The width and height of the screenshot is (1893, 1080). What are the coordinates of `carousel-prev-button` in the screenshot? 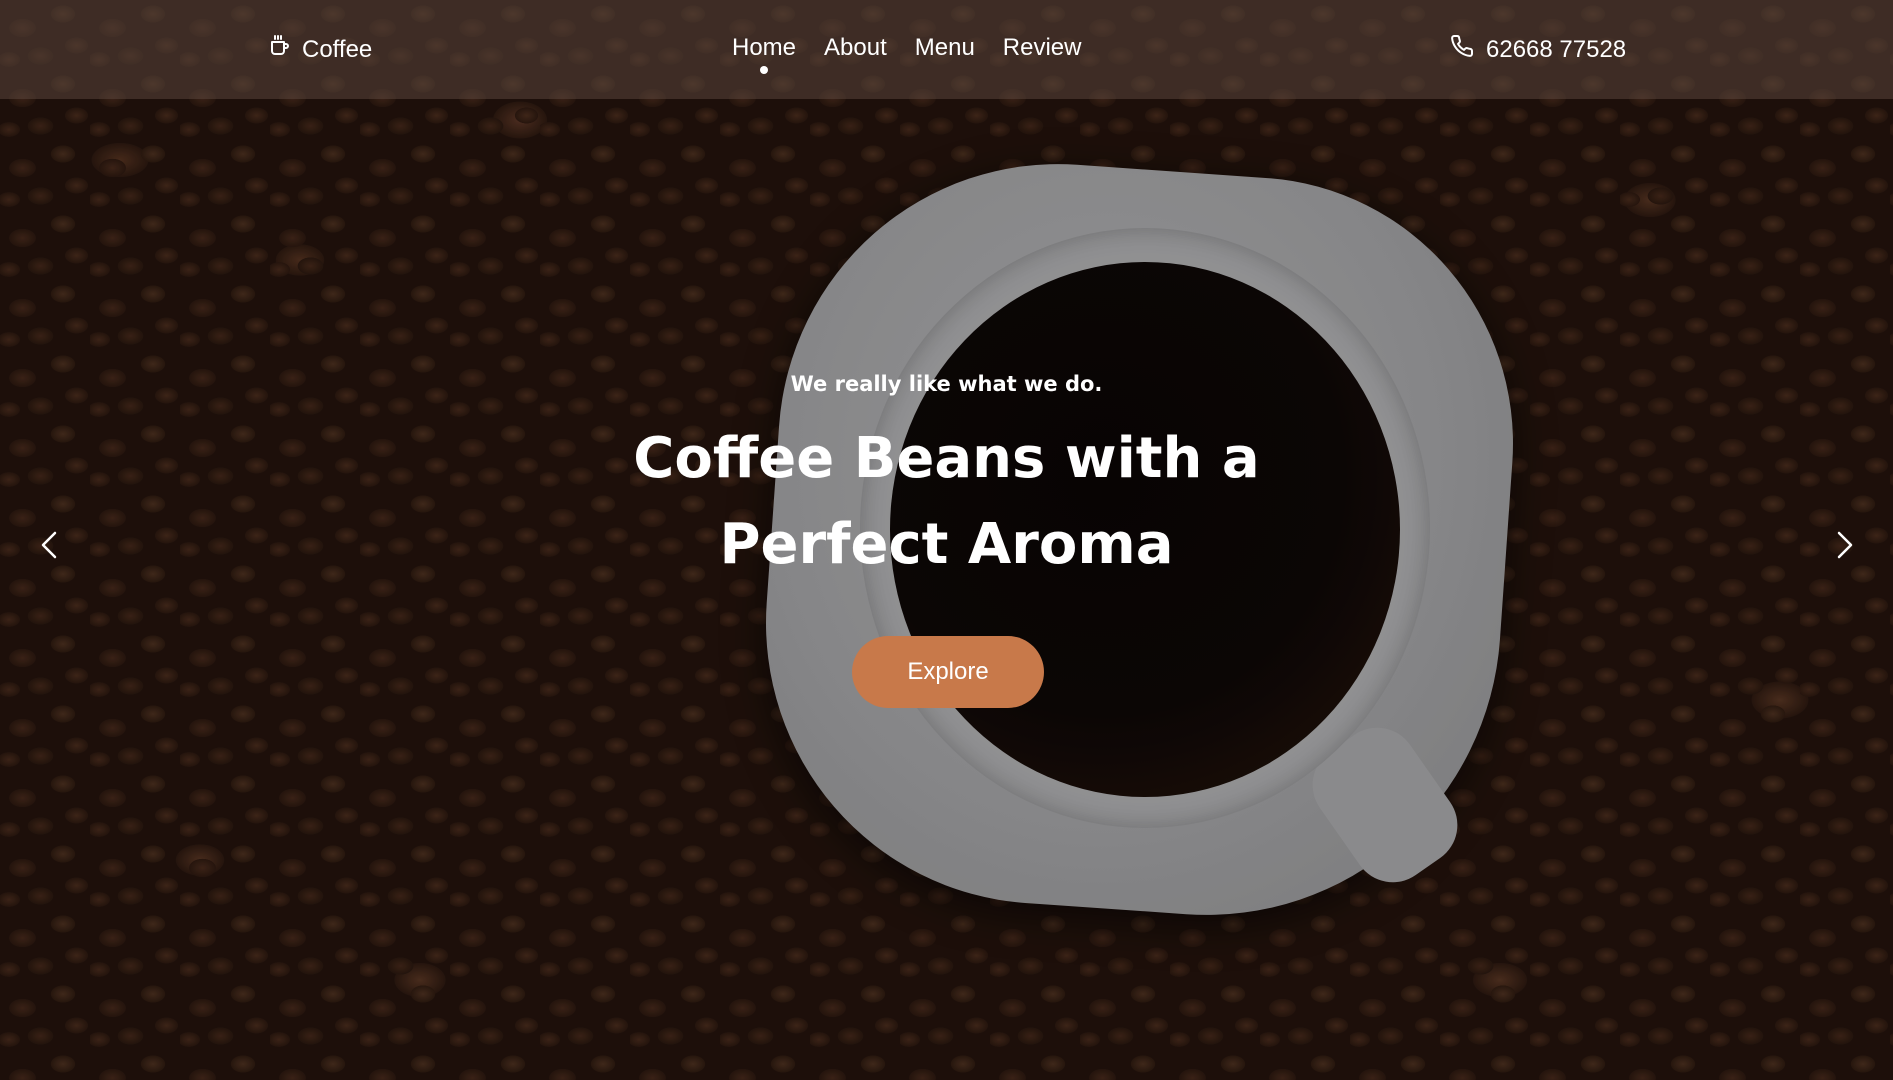 It's located at (50, 545).